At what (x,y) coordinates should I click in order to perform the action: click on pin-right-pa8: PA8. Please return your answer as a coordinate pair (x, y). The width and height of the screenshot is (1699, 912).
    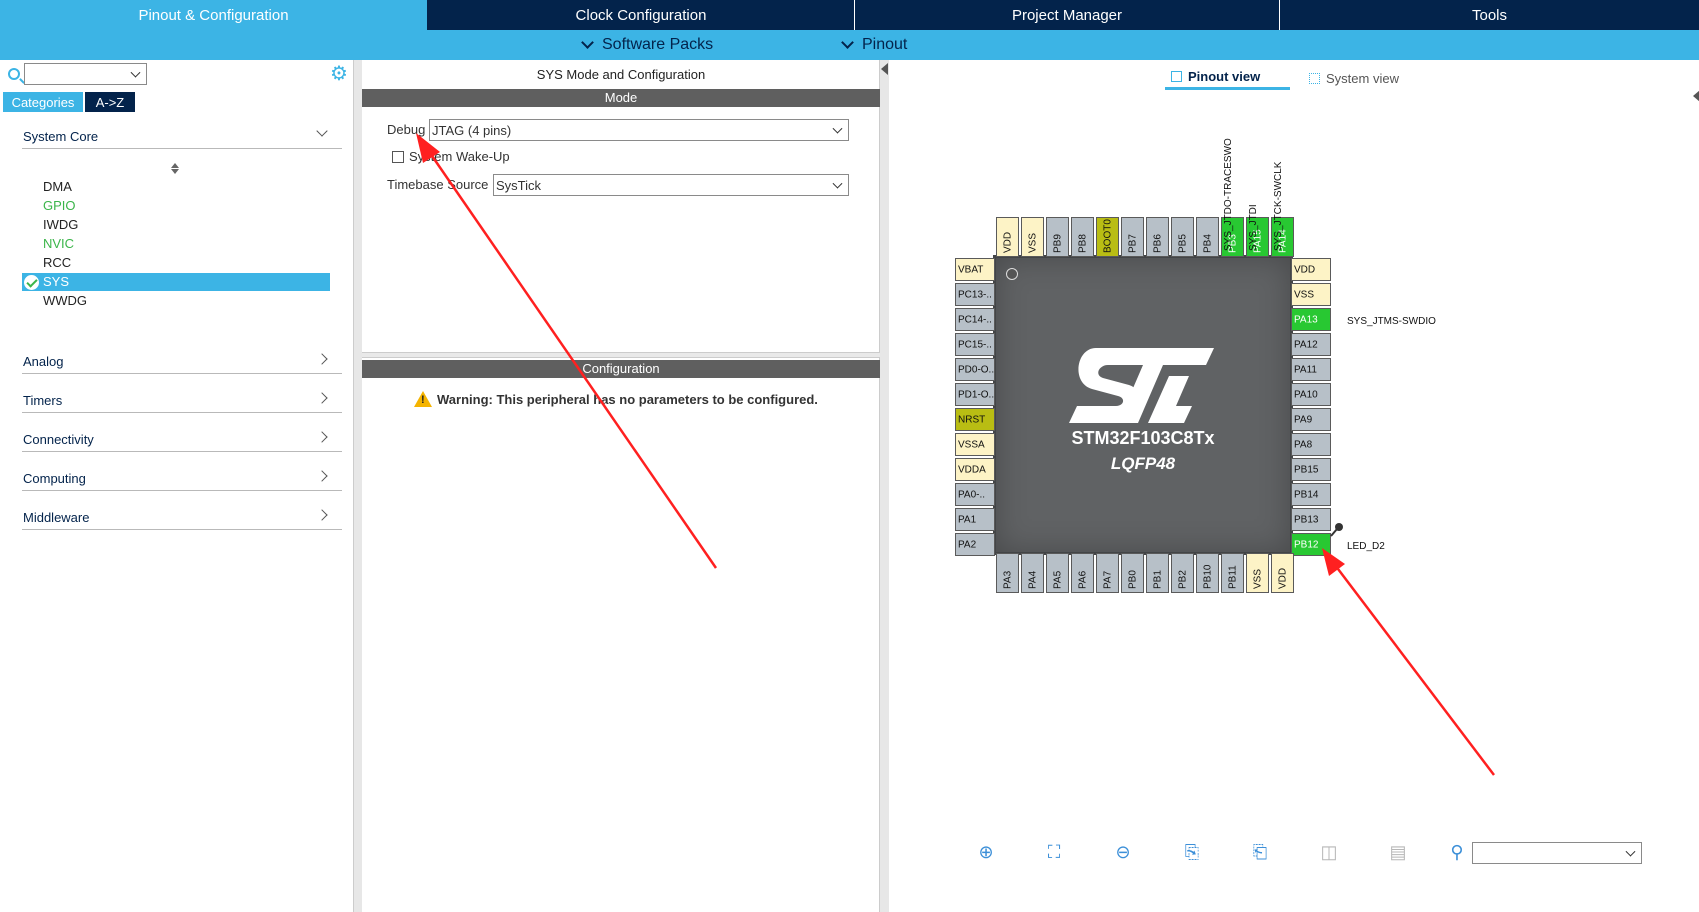
    Looking at the image, I should click on (1311, 444).